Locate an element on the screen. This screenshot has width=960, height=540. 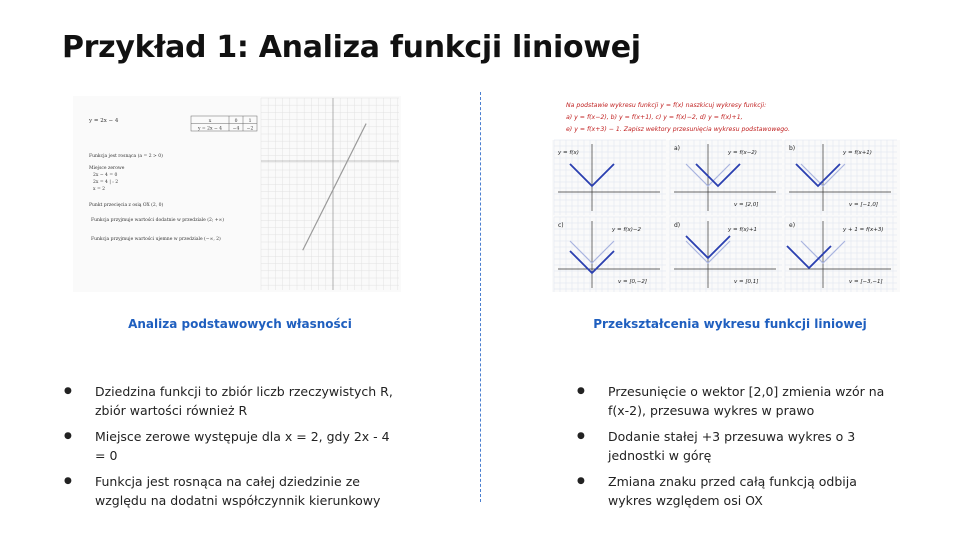
panel-formula: y = f(x+1) is located at coordinates (857, 153).